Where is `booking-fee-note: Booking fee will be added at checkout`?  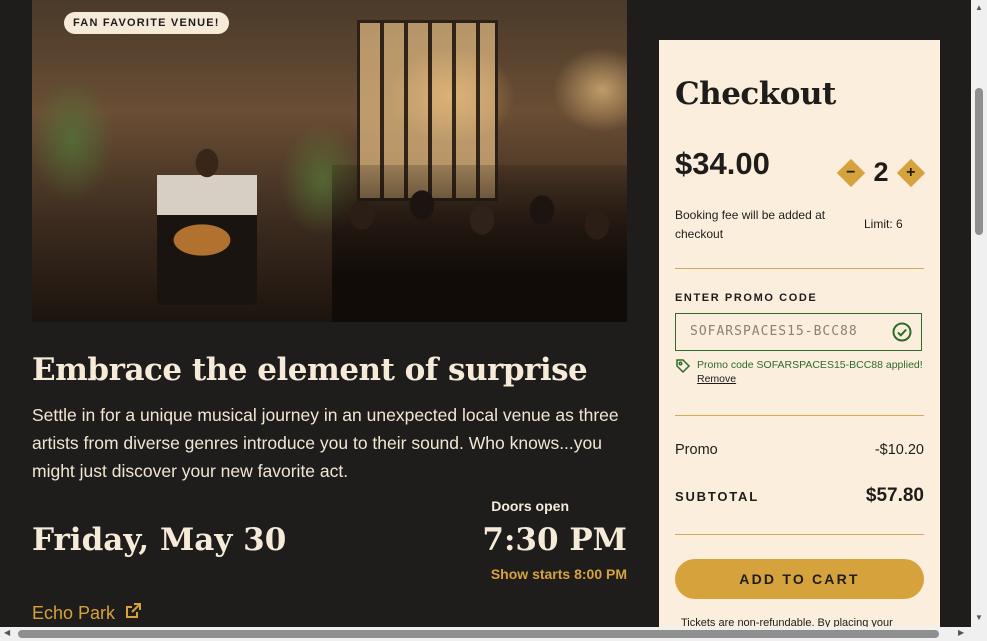 booking-fee-note: Booking fee will be added at checkout is located at coordinates (750, 224).